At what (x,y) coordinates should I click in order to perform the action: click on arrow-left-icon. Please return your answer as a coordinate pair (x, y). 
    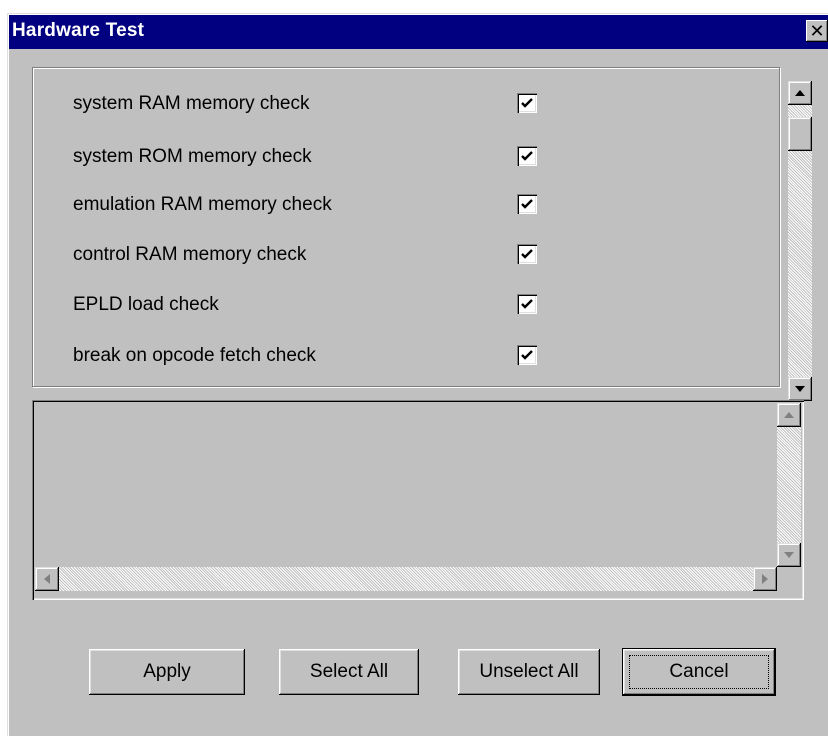
    Looking at the image, I should click on (47, 579).